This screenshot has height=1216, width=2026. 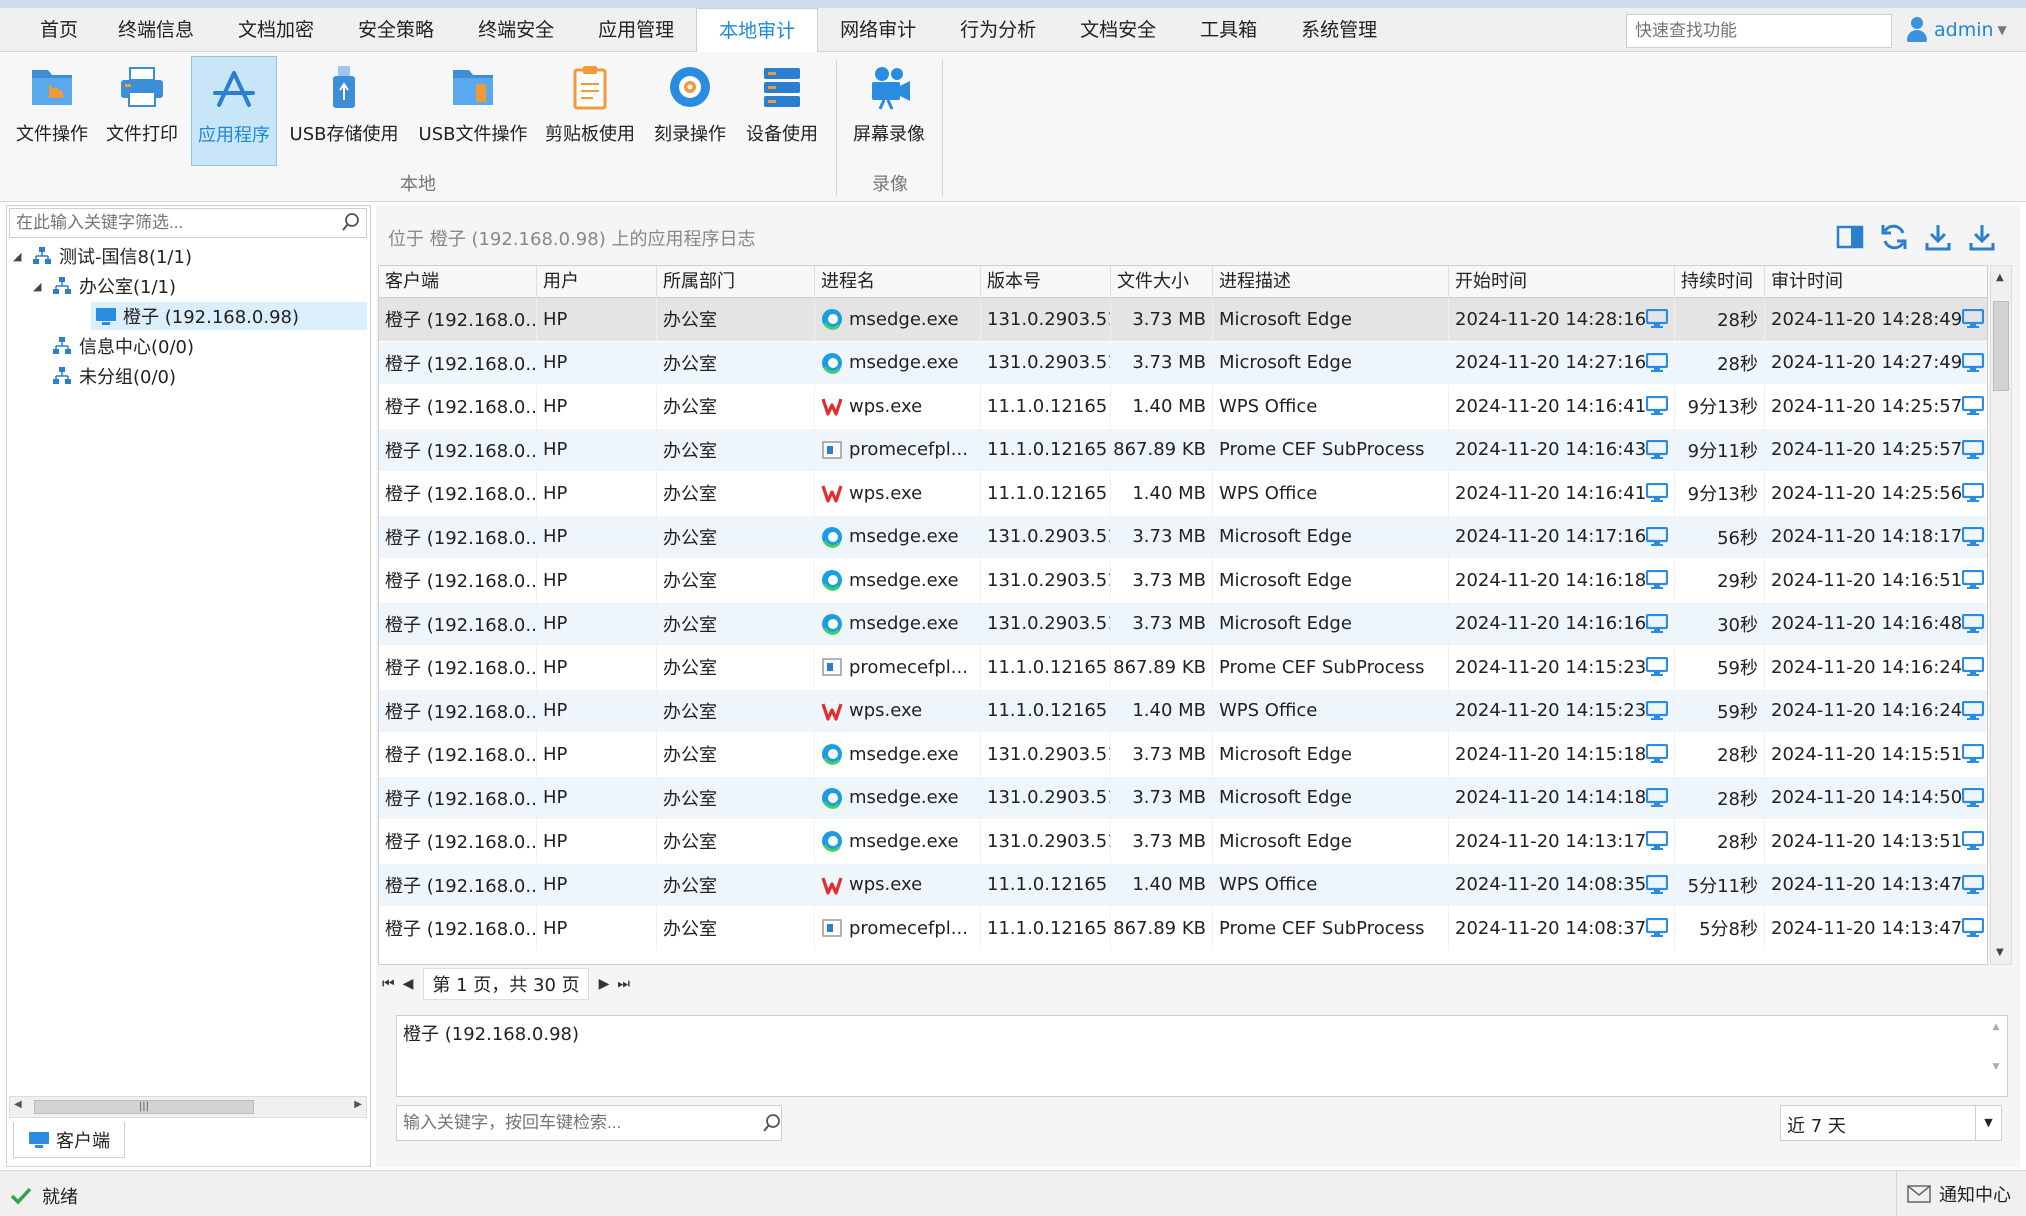 I want to click on tab-toolbox: 工具箱, so click(x=1228, y=30).